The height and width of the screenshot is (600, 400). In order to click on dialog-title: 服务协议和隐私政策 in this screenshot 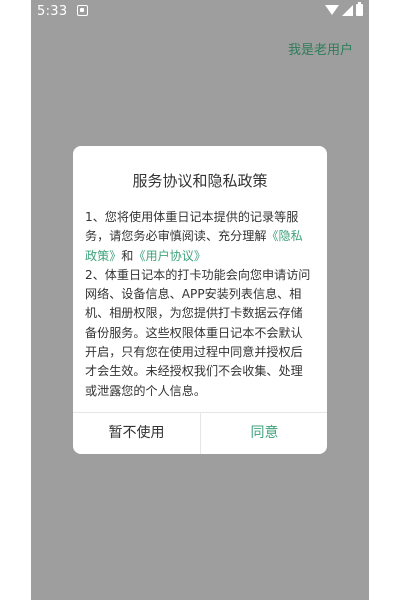, I will do `click(200, 181)`.